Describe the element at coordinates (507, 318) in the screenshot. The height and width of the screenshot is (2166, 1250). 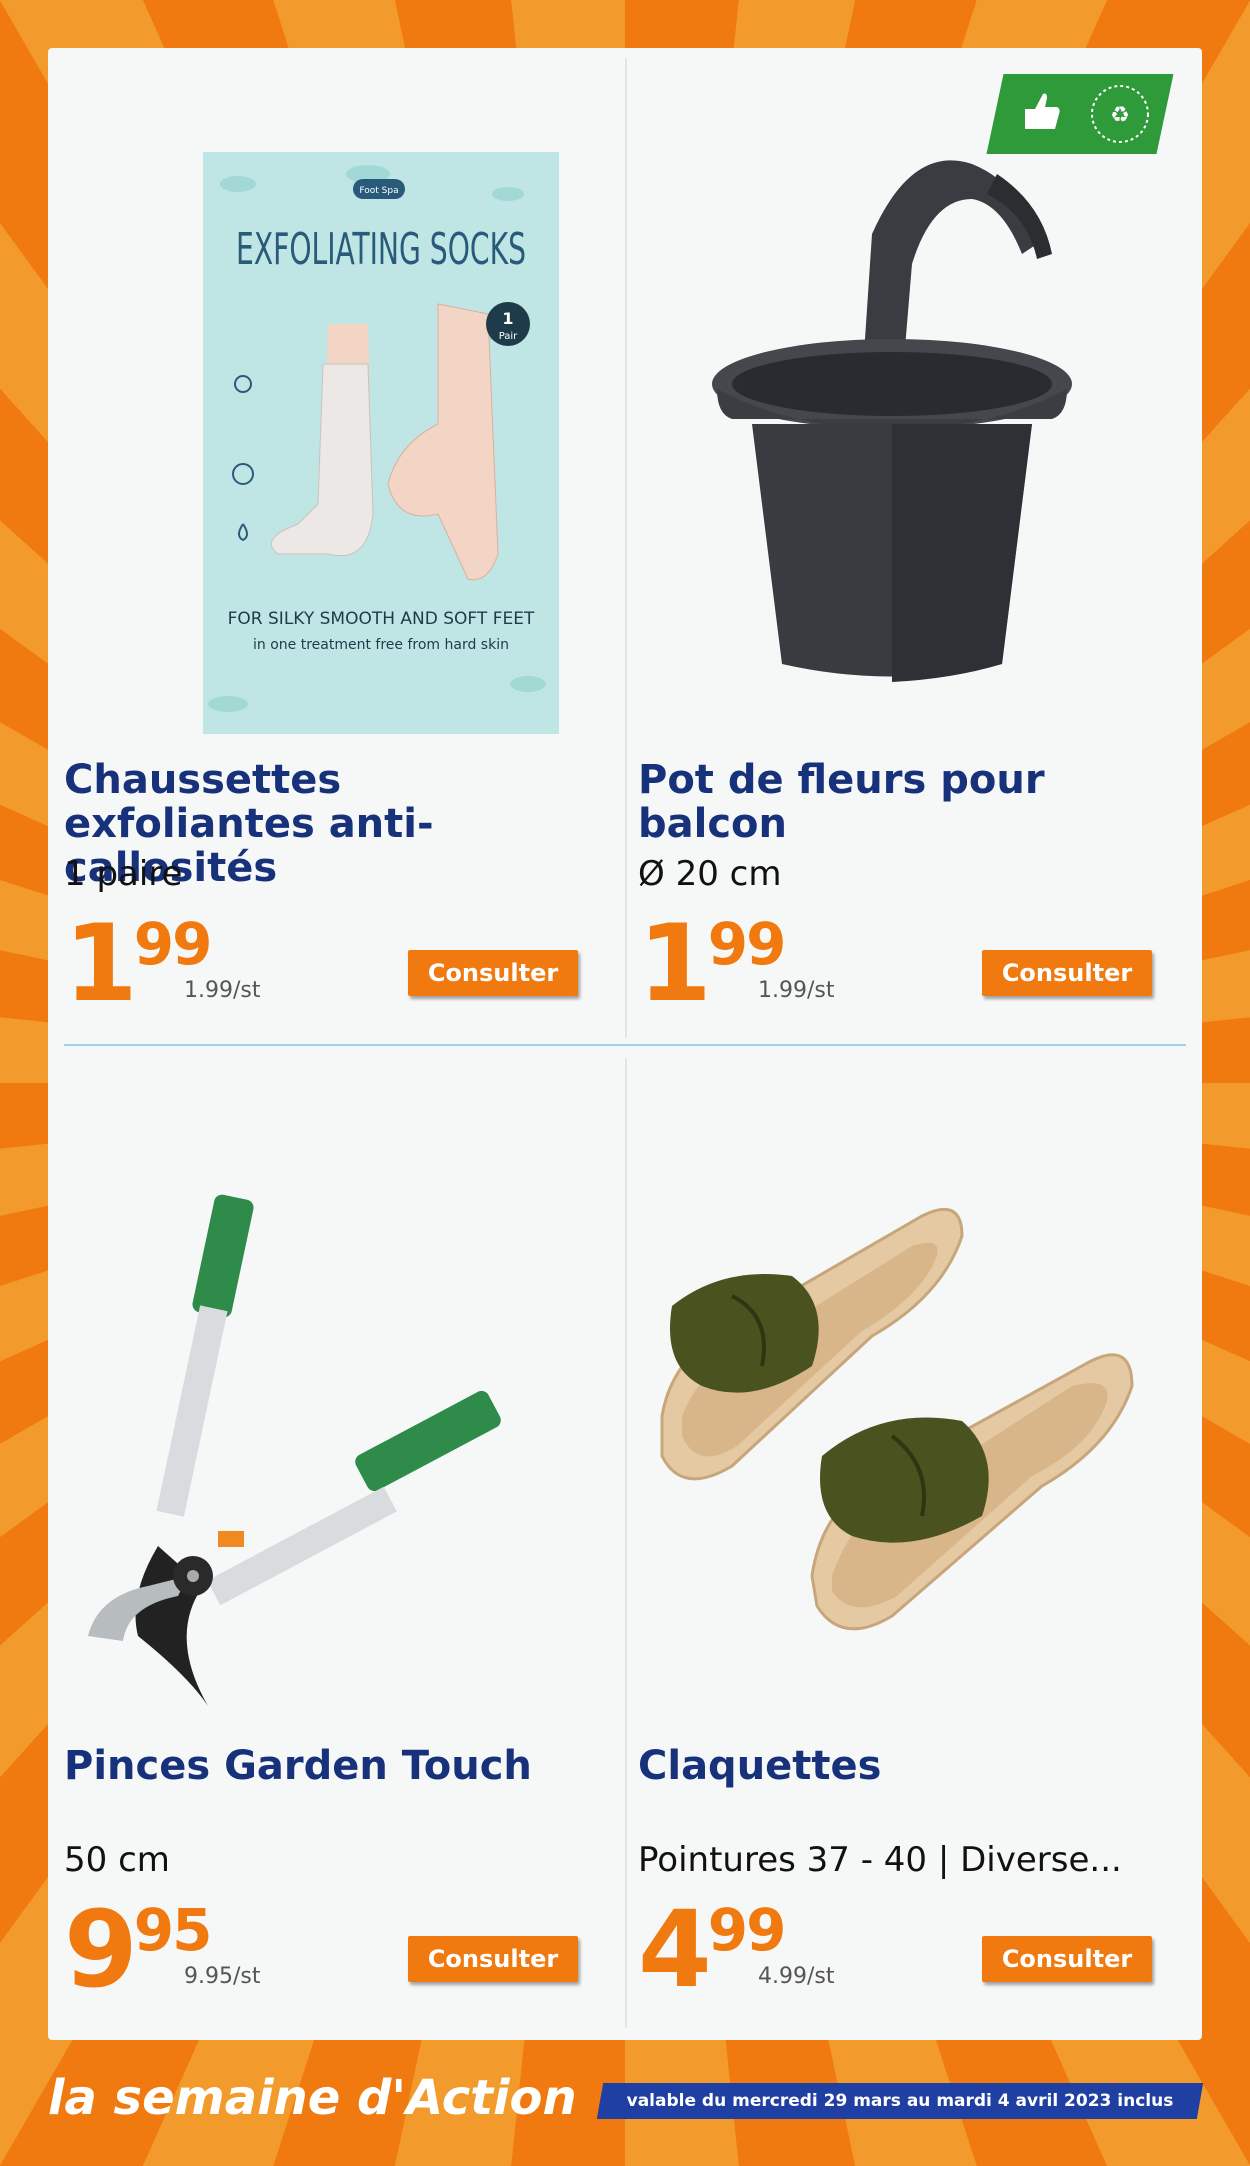
I see `socks-badge-number: 1` at that location.